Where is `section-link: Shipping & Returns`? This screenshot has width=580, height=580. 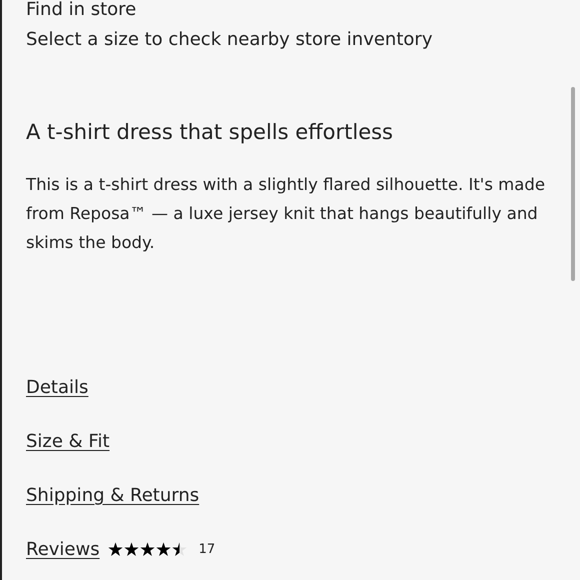 section-link: Shipping & Returns is located at coordinates (113, 495).